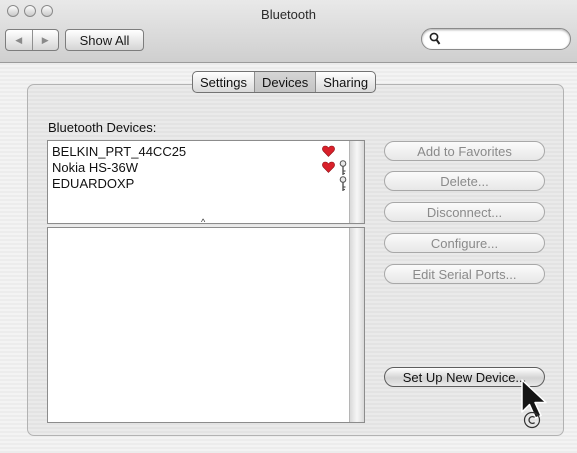 Image resolution: width=577 pixels, height=453 pixels. What do you see at coordinates (102, 127) in the screenshot?
I see `bluetooth-devices-label: Bluetooth Devices:` at bounding box center [102, 127].